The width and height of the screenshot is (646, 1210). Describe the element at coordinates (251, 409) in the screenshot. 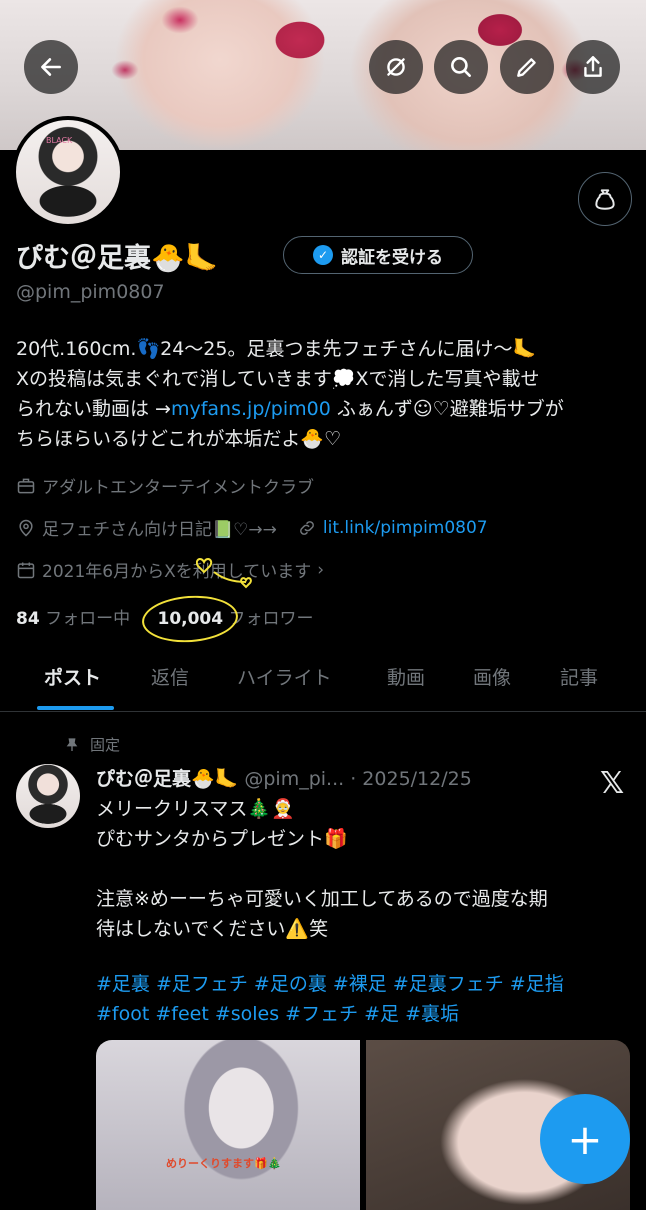

I see `bio-link: myfans.jp/pim00` at that location.